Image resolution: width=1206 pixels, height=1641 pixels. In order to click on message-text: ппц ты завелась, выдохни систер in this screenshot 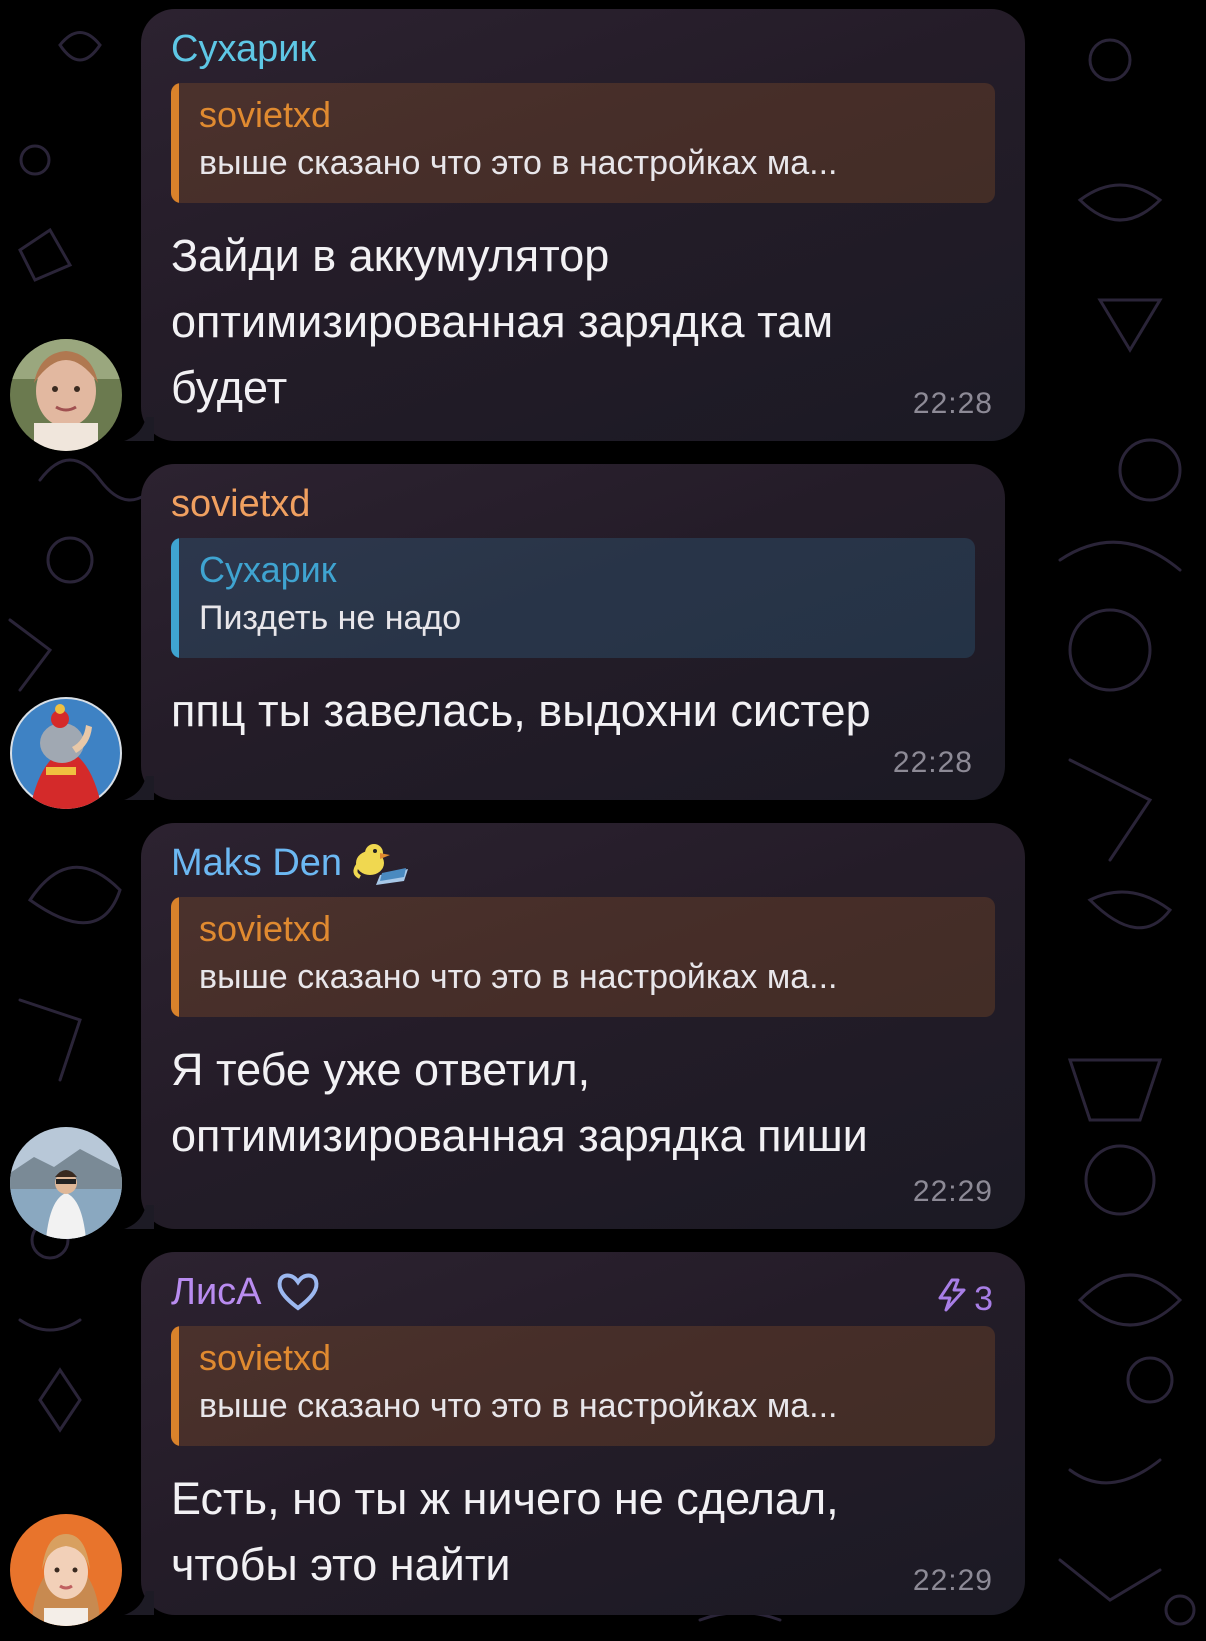, I will do `click(521, 710)`.